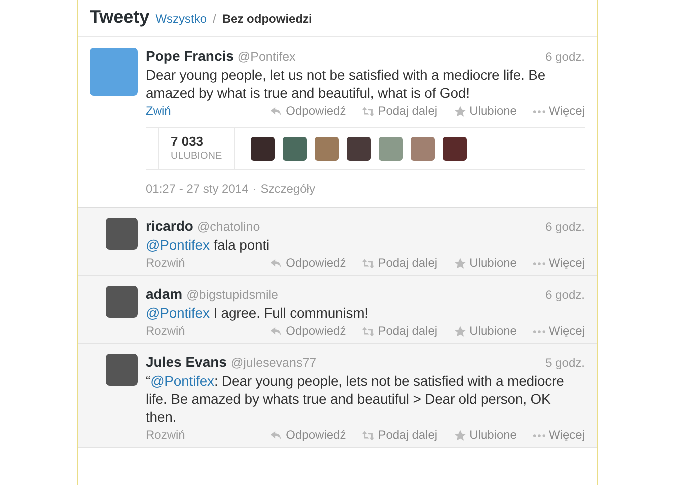 The width and height of the screenshot is (700, 485). I want to click on user-name: adam, so click(164, 294).